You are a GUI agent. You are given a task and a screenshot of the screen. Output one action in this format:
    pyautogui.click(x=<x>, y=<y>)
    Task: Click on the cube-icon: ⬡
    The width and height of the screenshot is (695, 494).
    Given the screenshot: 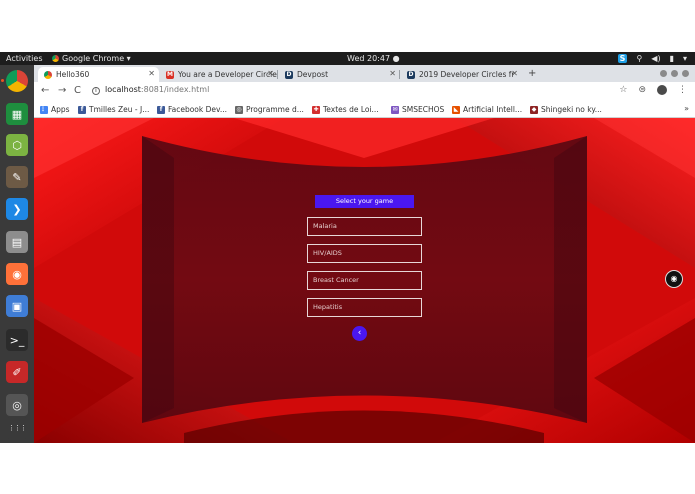 What is the action you would take?
    pyautogui.click(x=17, y=145)
    